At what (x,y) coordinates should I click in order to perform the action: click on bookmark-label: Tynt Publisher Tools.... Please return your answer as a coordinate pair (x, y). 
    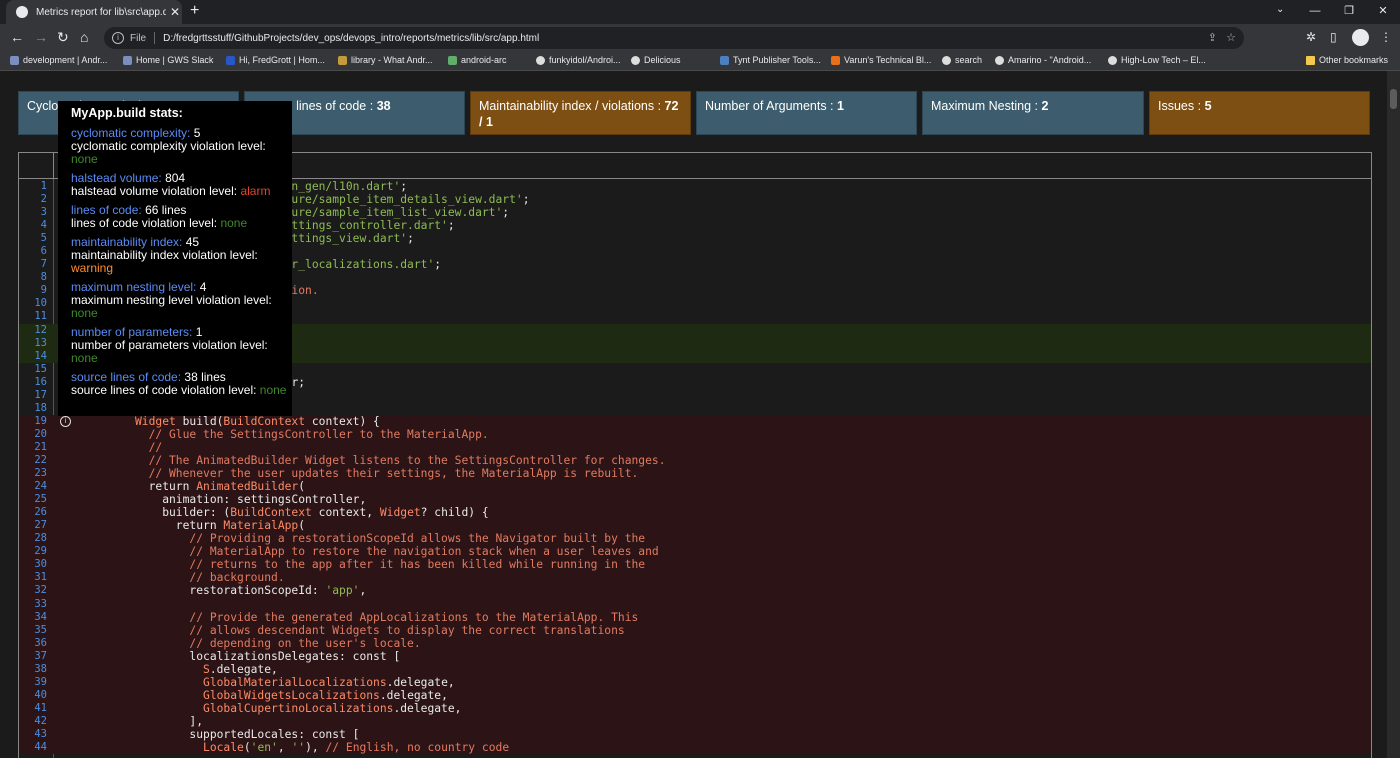
    Looking at the image, I should click on (777, 60).